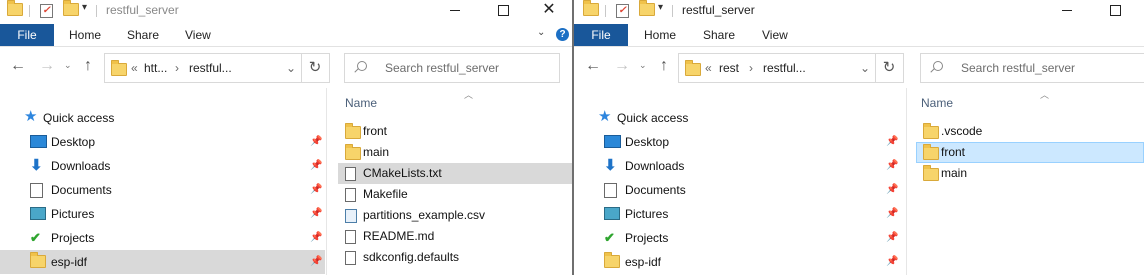  What do you see at coordinates (455, 173) in the screenshot?
I see `list-item: CMakeLists.txt` at bounding box center [455, 173].